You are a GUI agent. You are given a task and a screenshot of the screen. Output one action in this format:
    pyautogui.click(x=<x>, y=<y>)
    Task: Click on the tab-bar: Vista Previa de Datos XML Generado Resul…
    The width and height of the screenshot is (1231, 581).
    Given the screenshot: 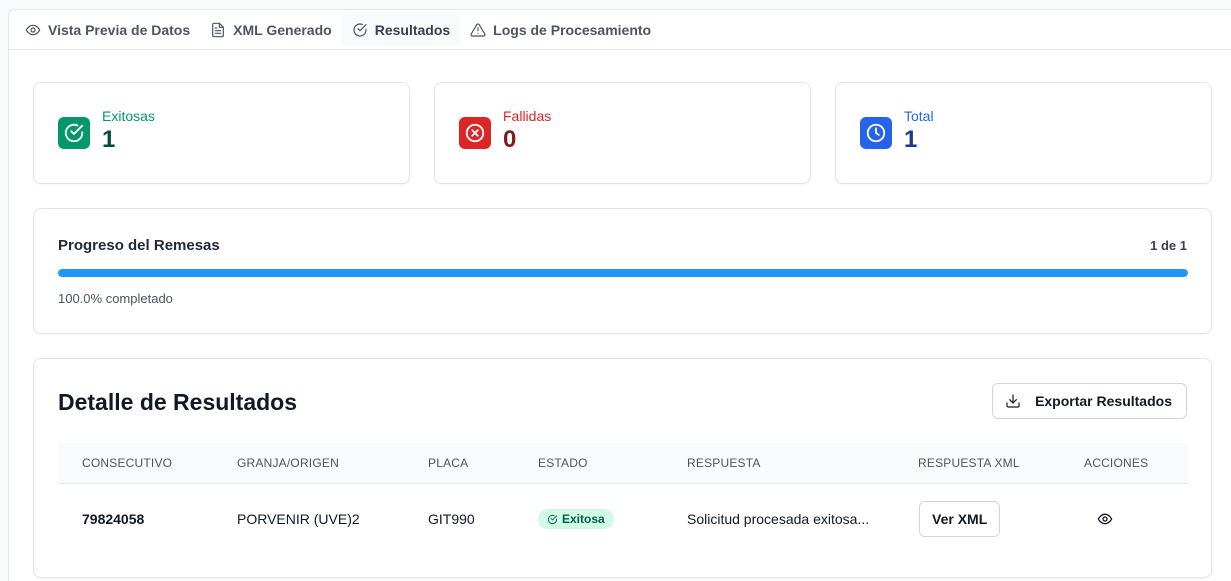 What is the action you would take?
    pyautogui.click(x=620, y=30)
    